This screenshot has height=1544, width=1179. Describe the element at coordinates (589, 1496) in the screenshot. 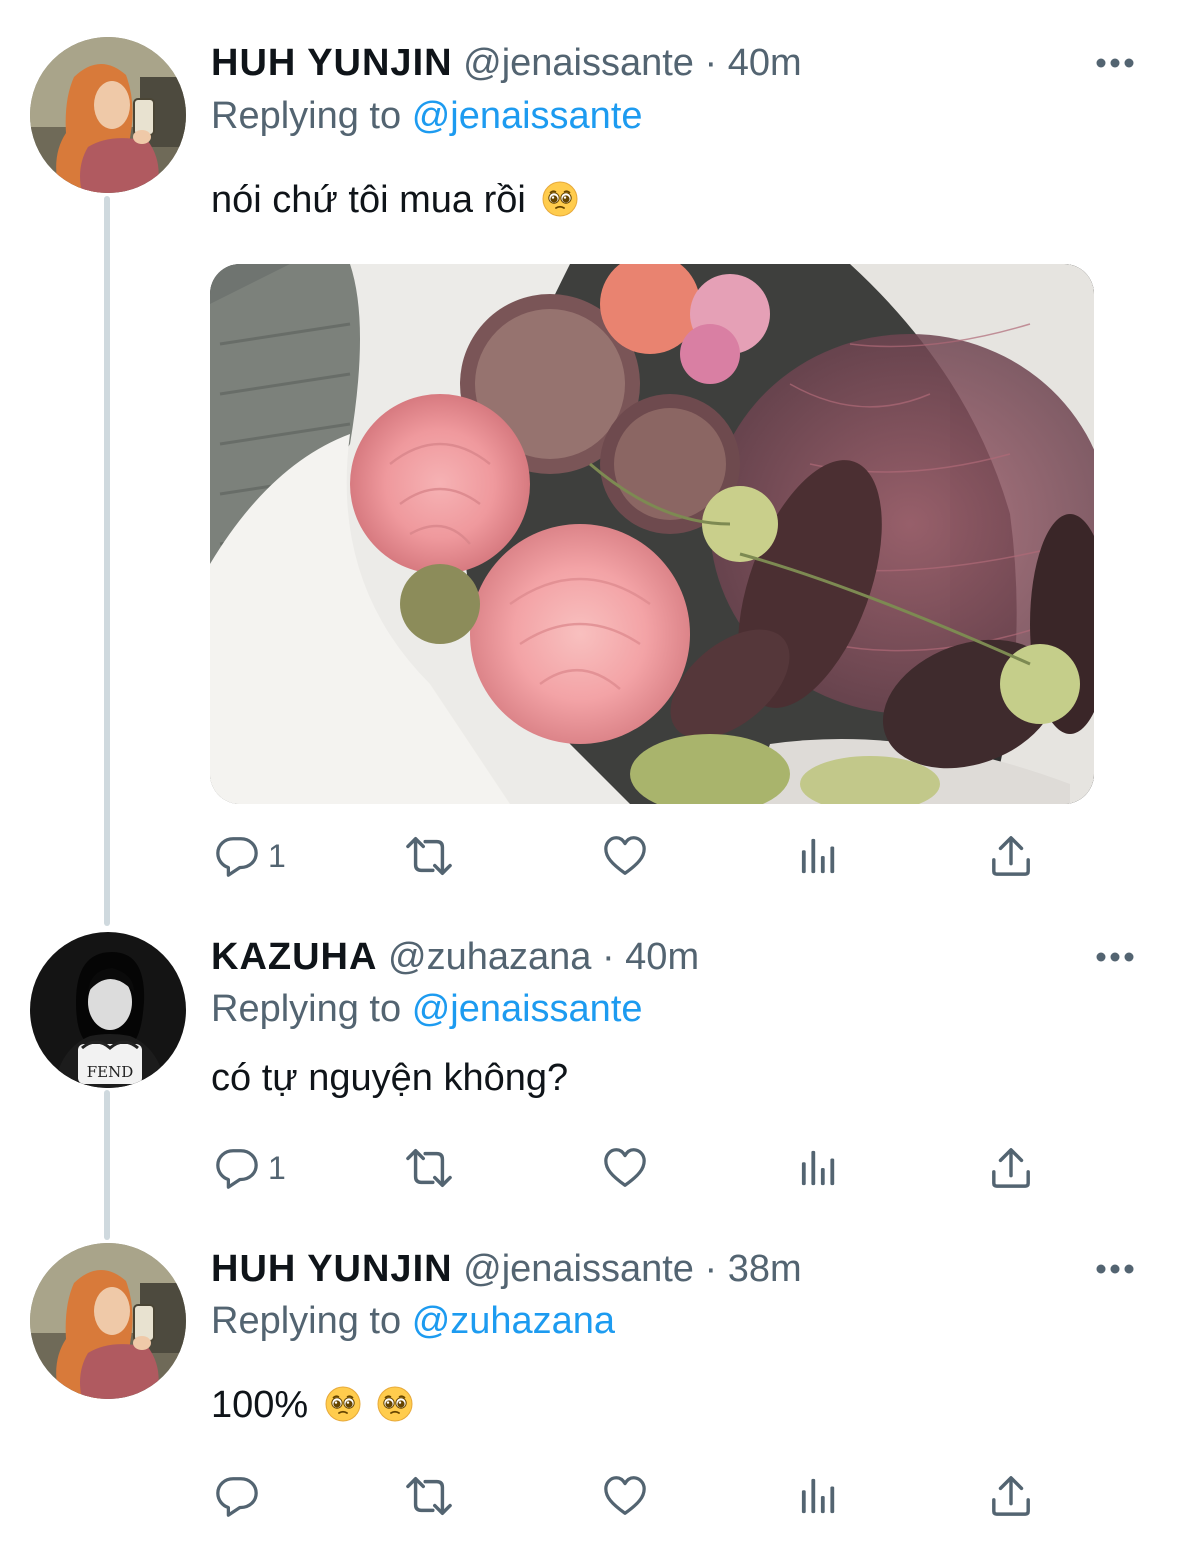

I see `tweet-actions` at that location.